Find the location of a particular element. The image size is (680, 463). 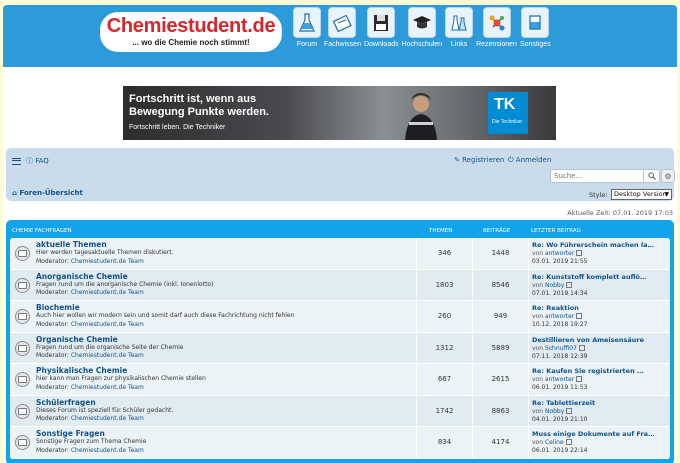

last-post-title-link: Re: Tablettierzeit is located at coordinates (563, 403).